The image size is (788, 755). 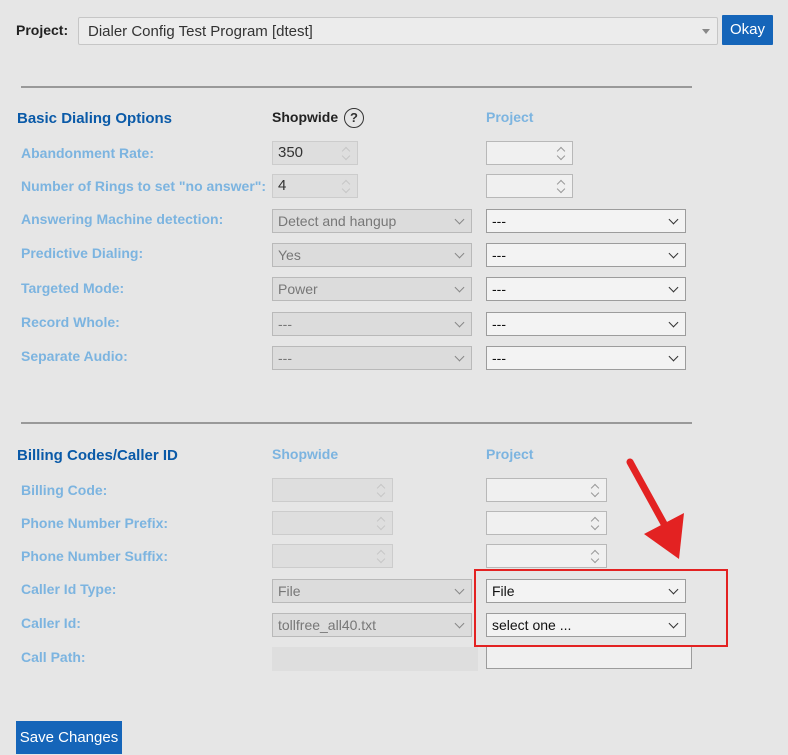 What do you see at coordinates (586, 255) in the screenshot?
I see `project-predictive-dialing-select: ---` at bounding box center [586, 255].